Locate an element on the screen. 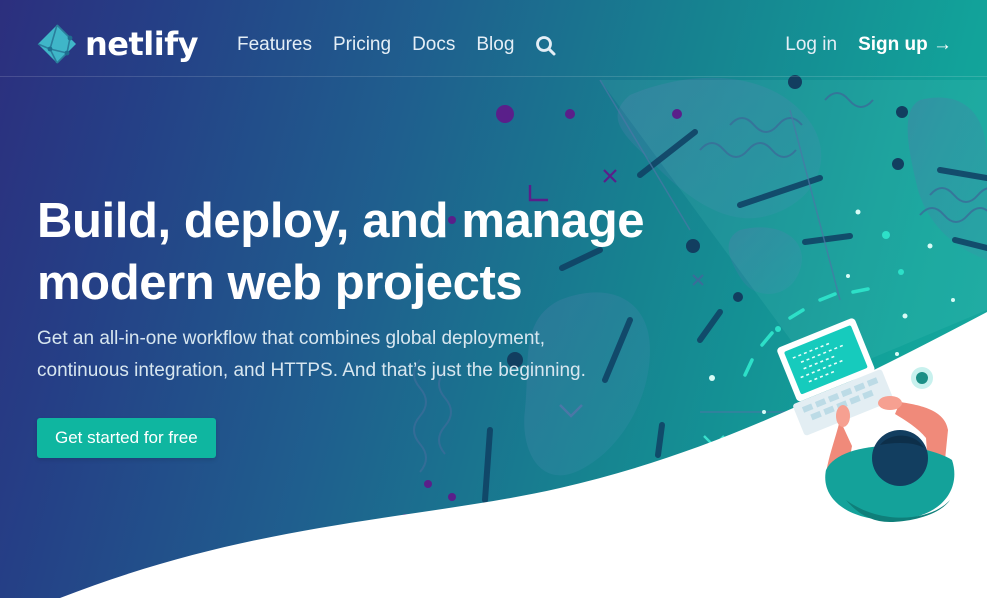 The image size is (987, 598). search-icon is located at coordinates (546, 46).